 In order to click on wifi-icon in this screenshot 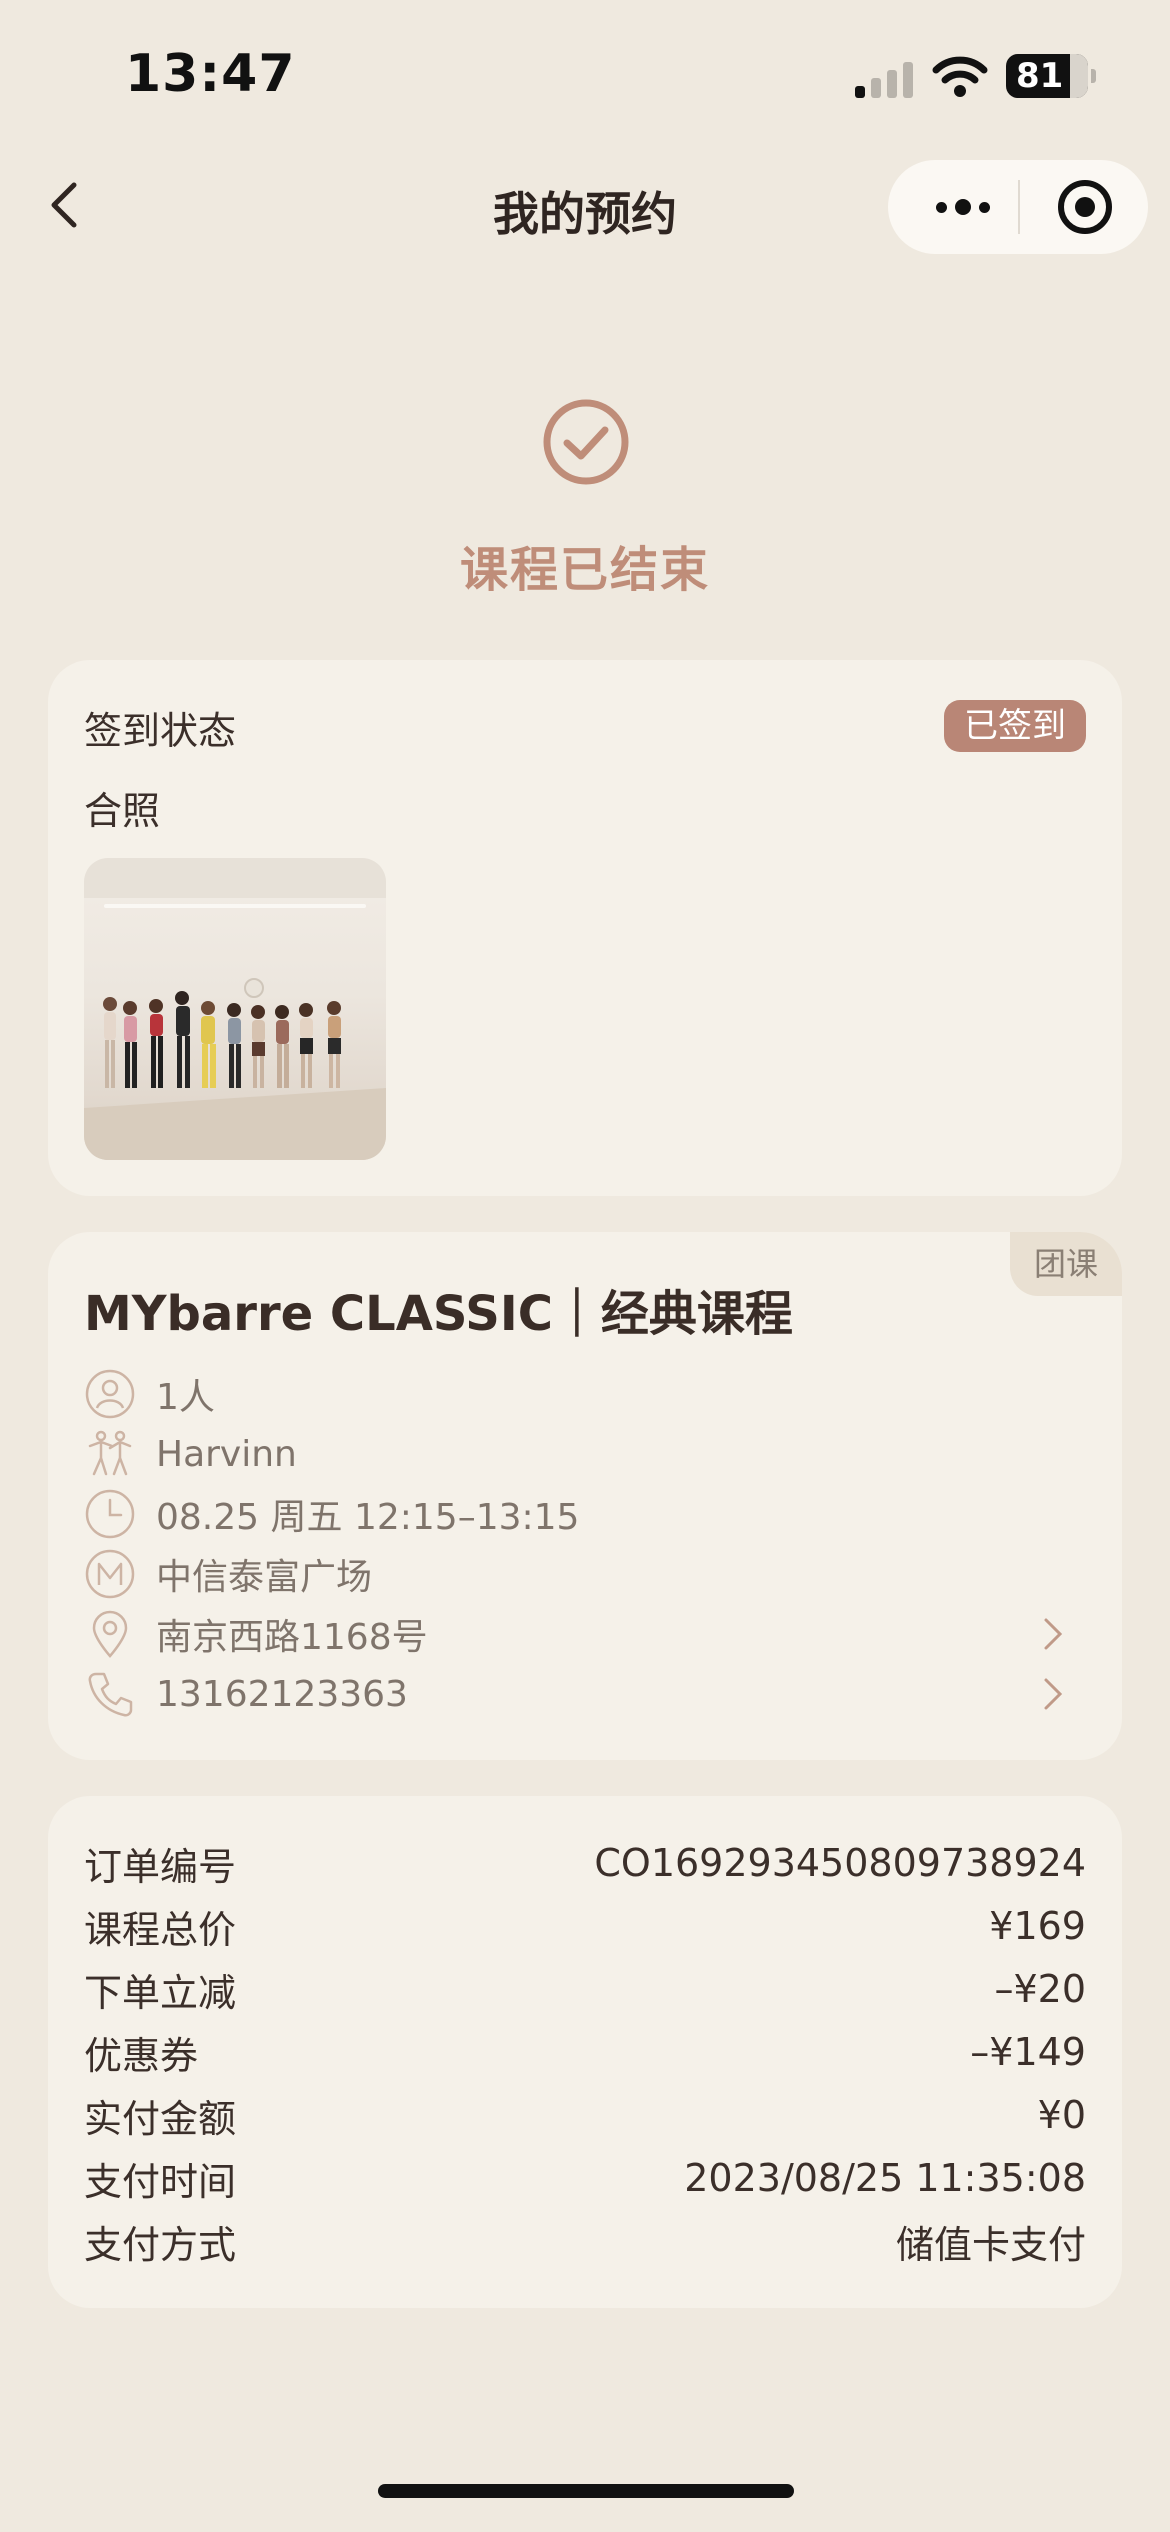, I will do `click(960, 76)`.